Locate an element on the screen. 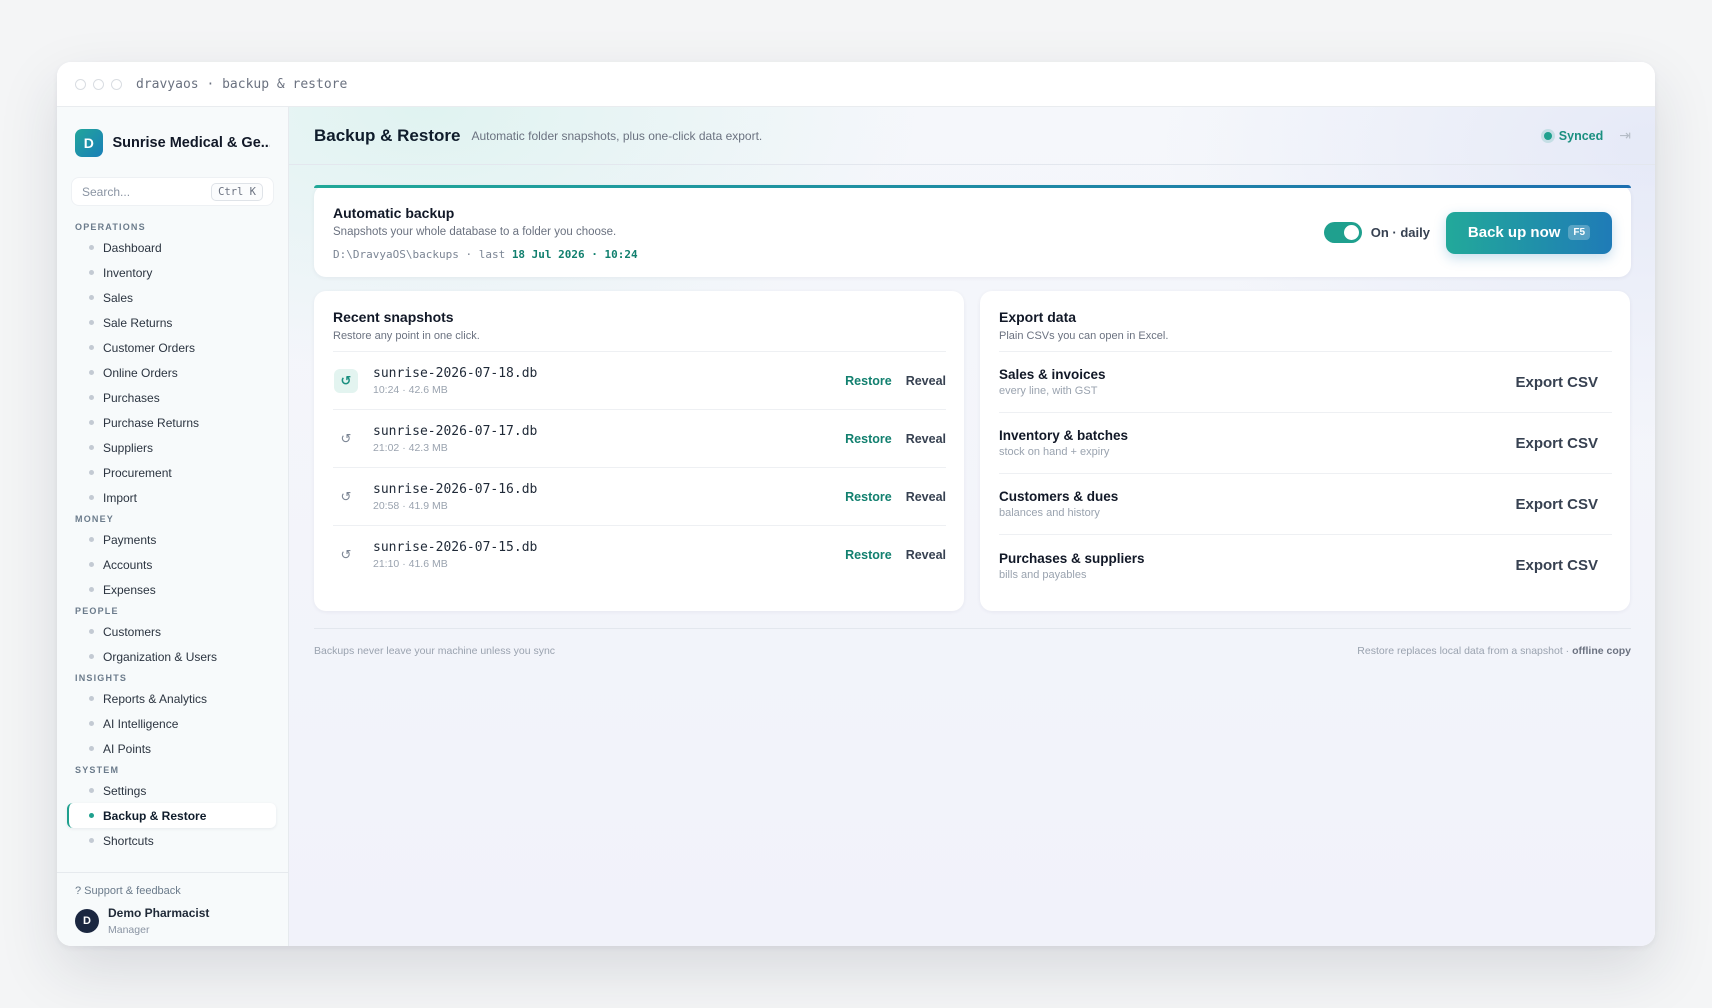 This screenshot has height=1008, width=1712. sidebar-item-payments: Payments is located at coordinates (171, 539).